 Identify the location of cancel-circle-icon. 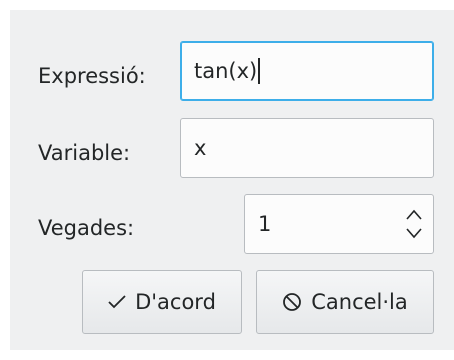
(292, 302).